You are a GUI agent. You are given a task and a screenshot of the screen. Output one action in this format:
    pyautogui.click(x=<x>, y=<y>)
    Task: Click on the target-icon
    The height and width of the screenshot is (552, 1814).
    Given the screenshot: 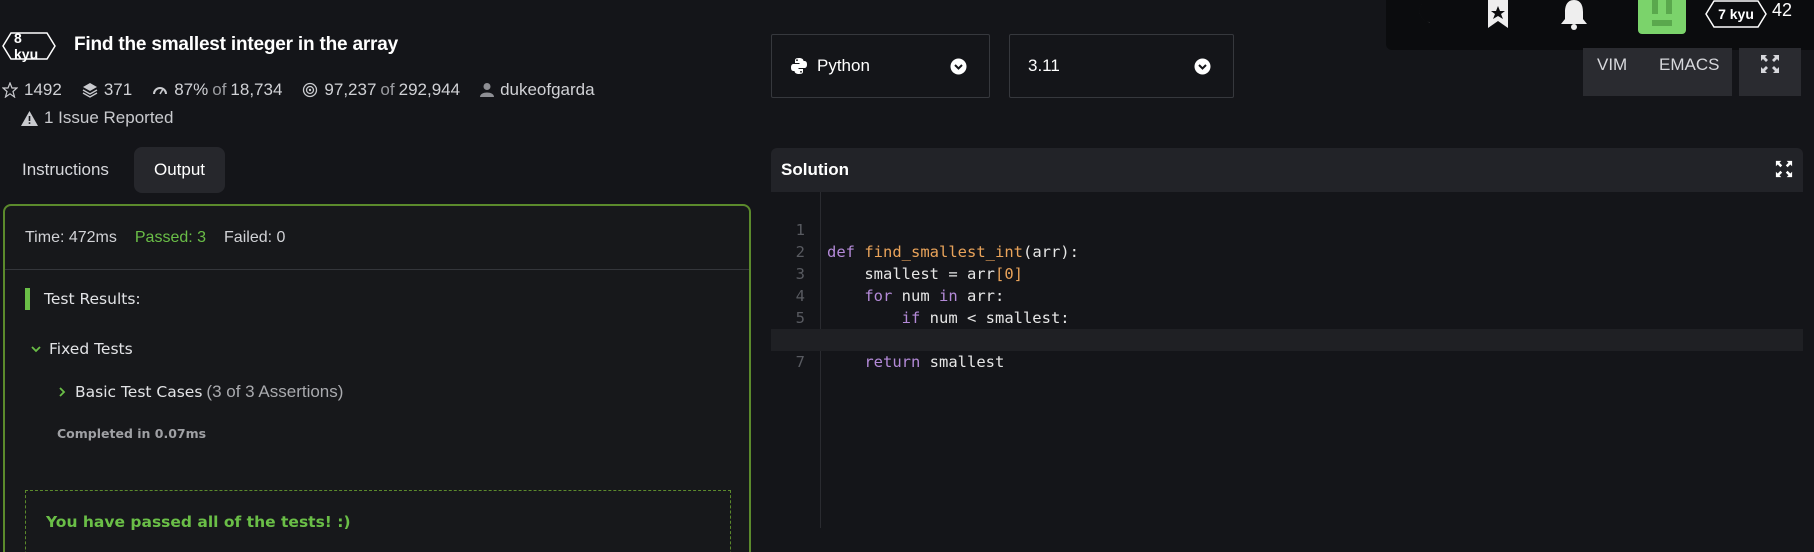 What is the action you would take?
    pyautogui.click(x=310, y=90)
    